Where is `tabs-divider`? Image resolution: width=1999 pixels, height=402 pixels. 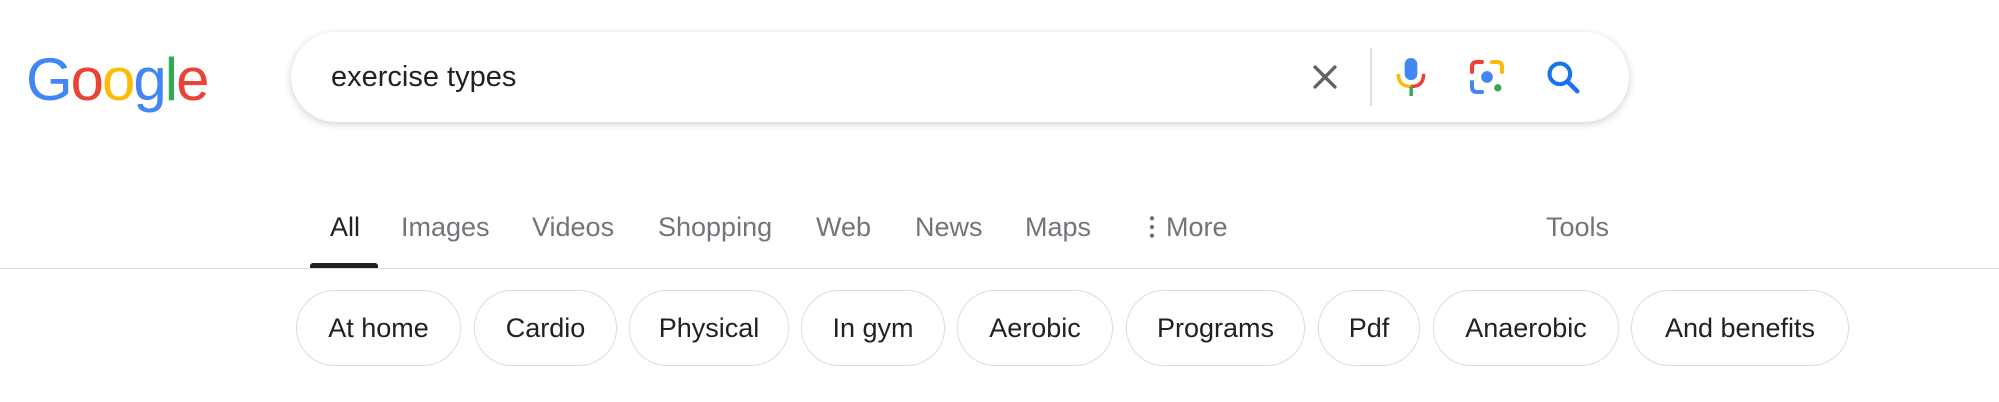
tabs-divider is located at coordinates (999, 268).